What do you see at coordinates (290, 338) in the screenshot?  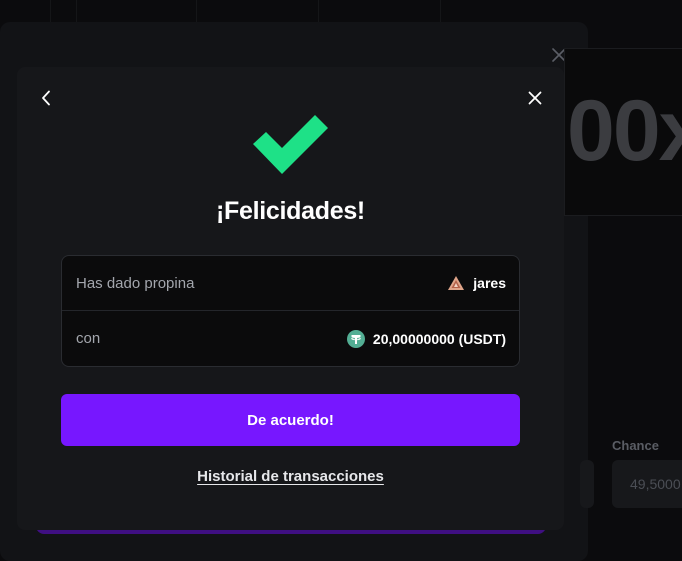 I see `tip-amount-row: con 20,00000000 (USDT)` at bounding box center [290, 338].